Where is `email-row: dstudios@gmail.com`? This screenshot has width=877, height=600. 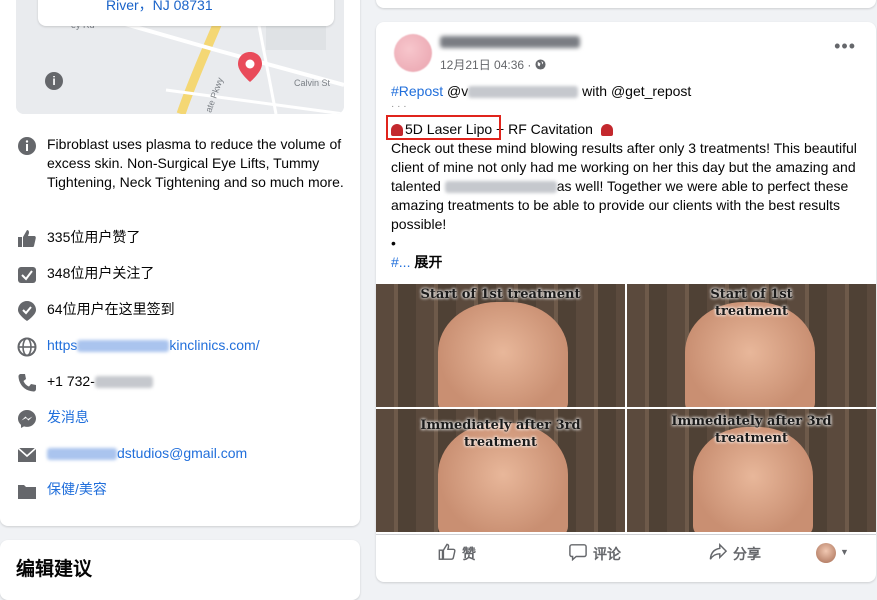 email-row: dstudios@gmail.com is located at coordinates (181, 455).